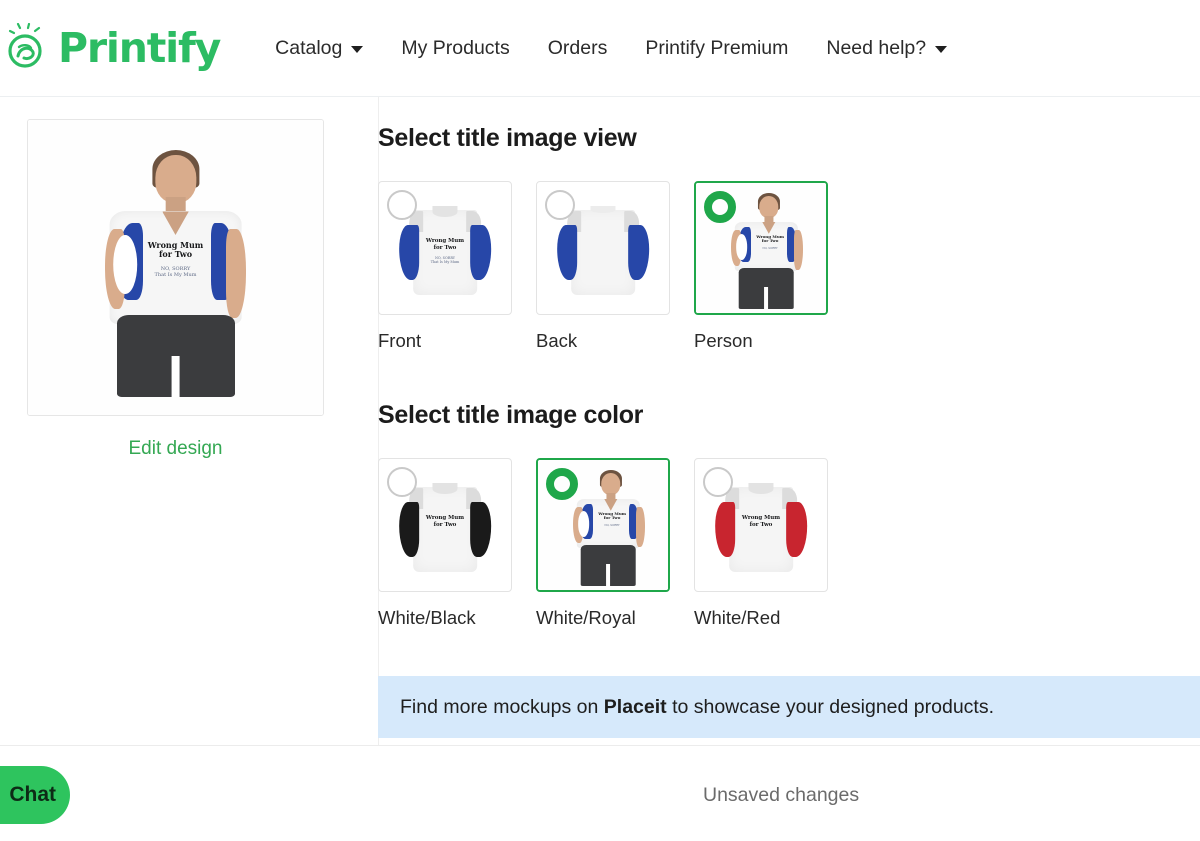 The height and width of the screenshot is (841, 1200). Describe the element at coordinates (781, 795) in the screenshot. I see `unsaved-changes-status: Unsaved changes` at that location.